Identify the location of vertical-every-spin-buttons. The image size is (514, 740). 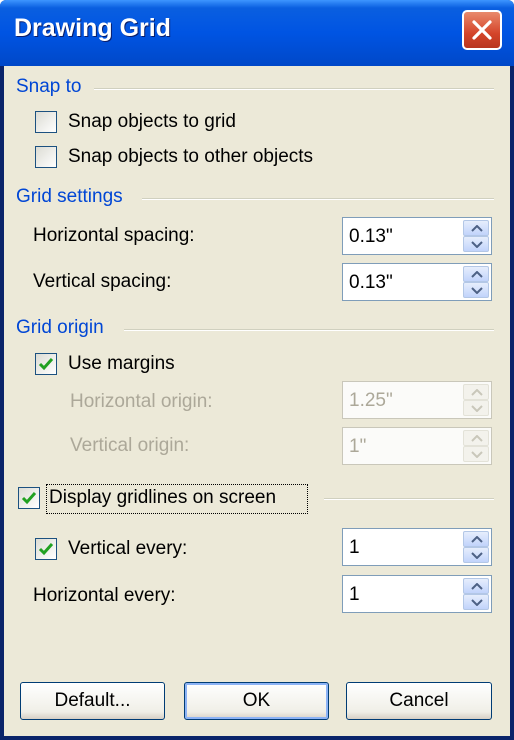
(476, 547).